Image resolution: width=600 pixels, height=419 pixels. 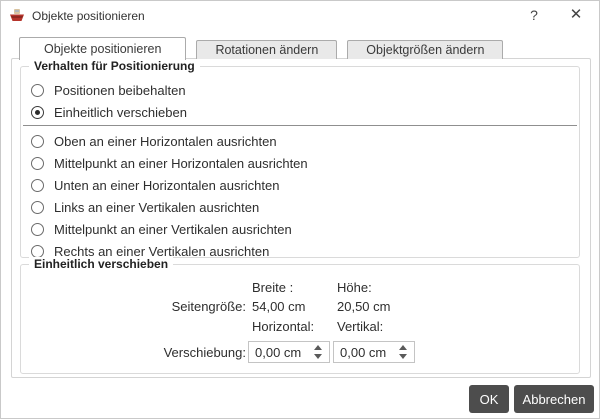 What do you see at coordinates (37, 112) in the screenshot?
I see `radio-icon-selected` at bounding box center [37, 112].